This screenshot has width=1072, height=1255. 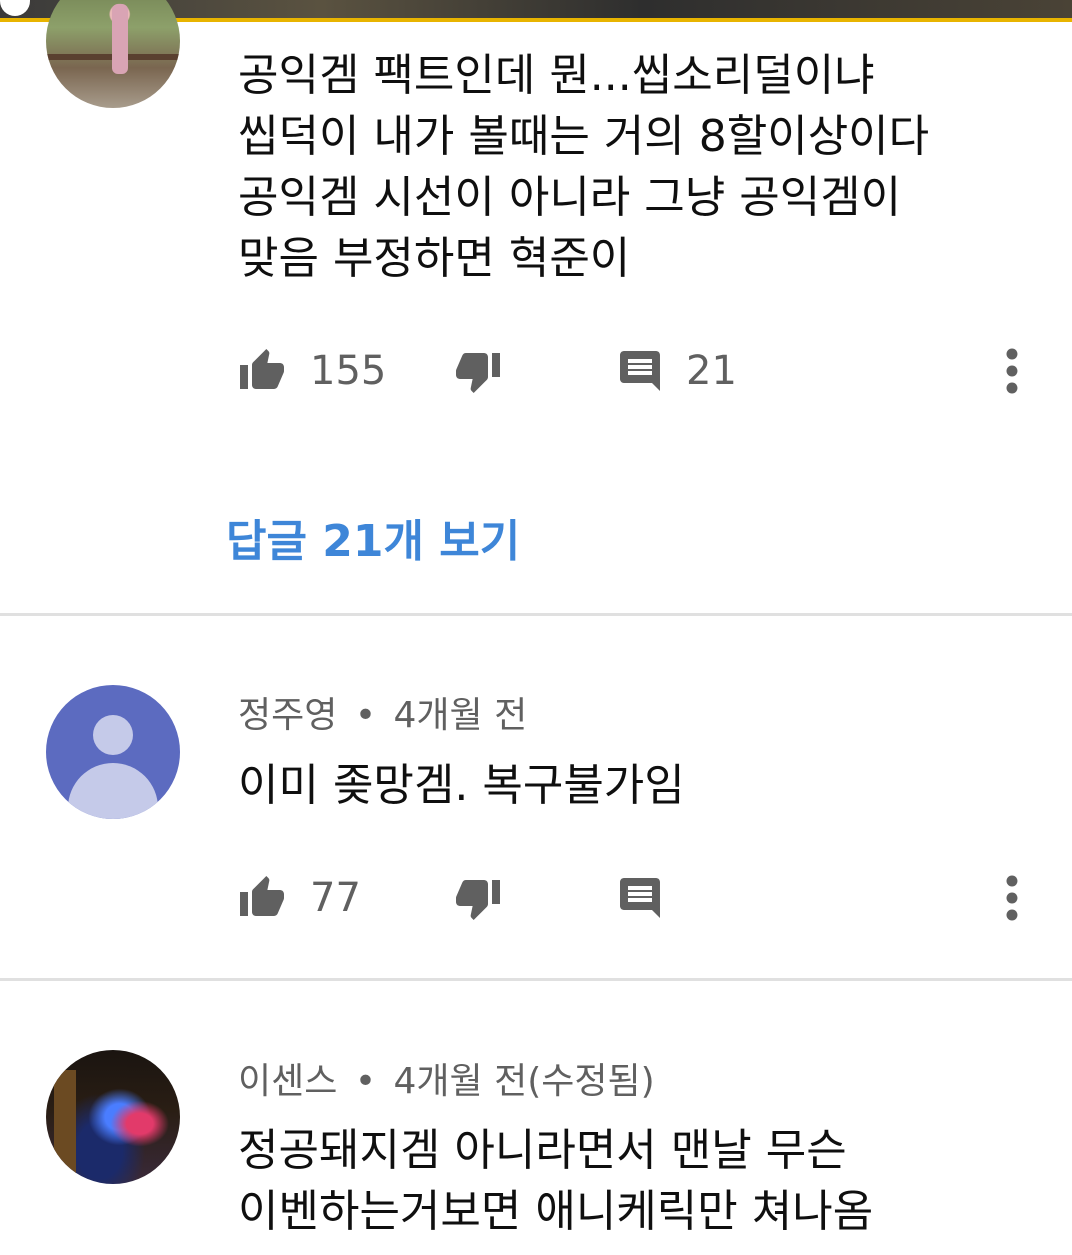 What do you see at coordinates (298, 898) in the screenshot?
I see `like-button: 77` at bounding box center [298, 898].